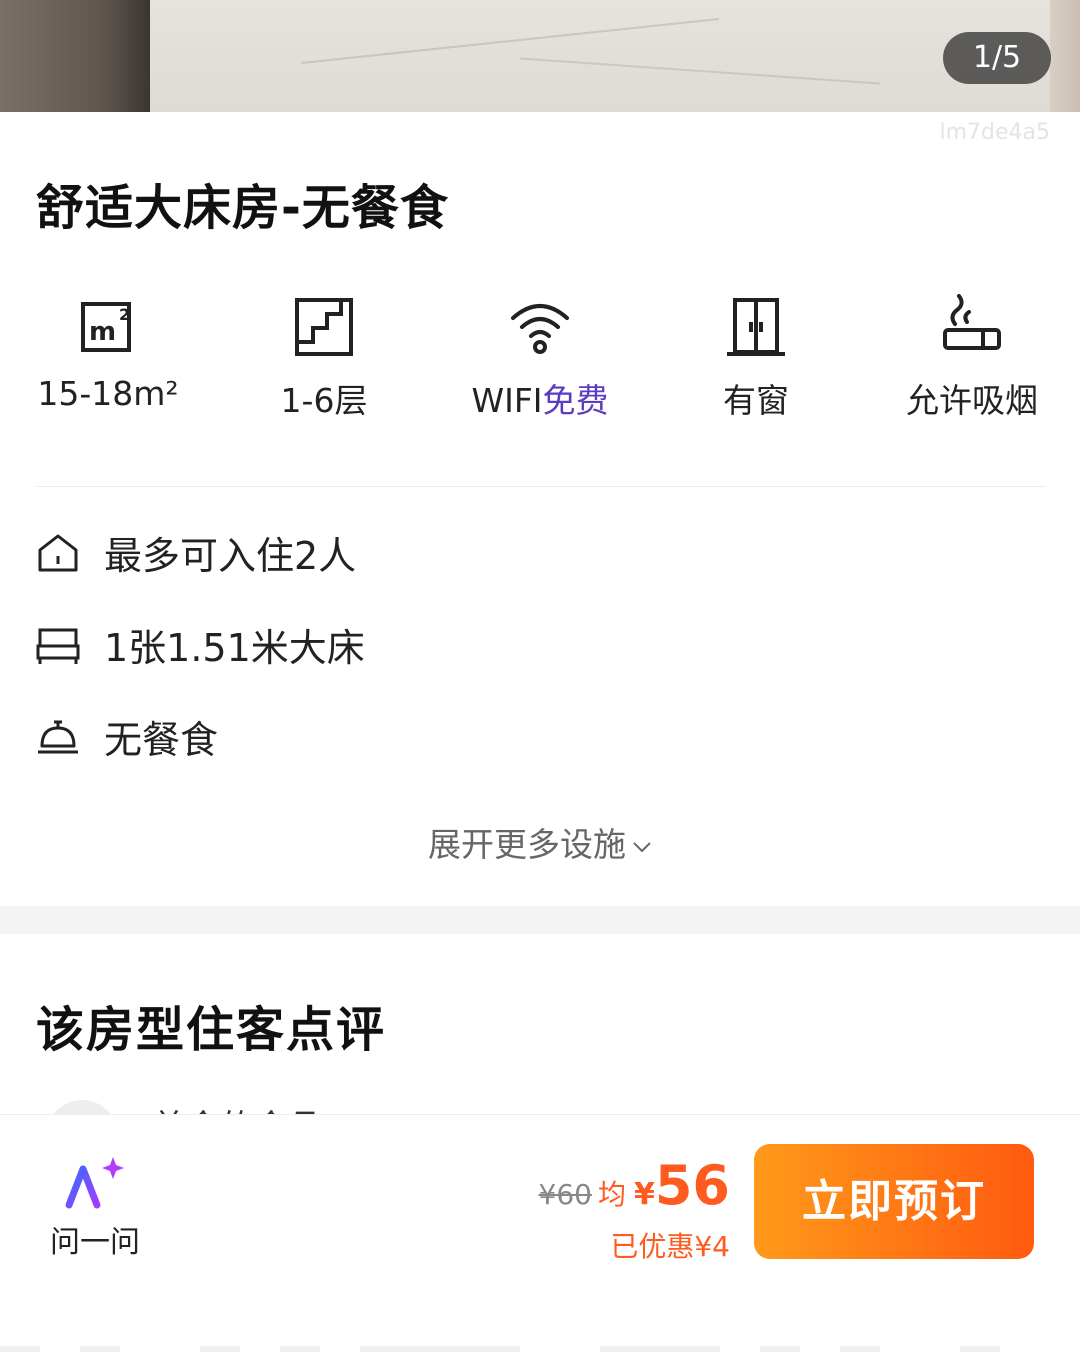 This screenshot has height=1352, width=1080. I want to click on area-icon: m 2, so click(106, 327).